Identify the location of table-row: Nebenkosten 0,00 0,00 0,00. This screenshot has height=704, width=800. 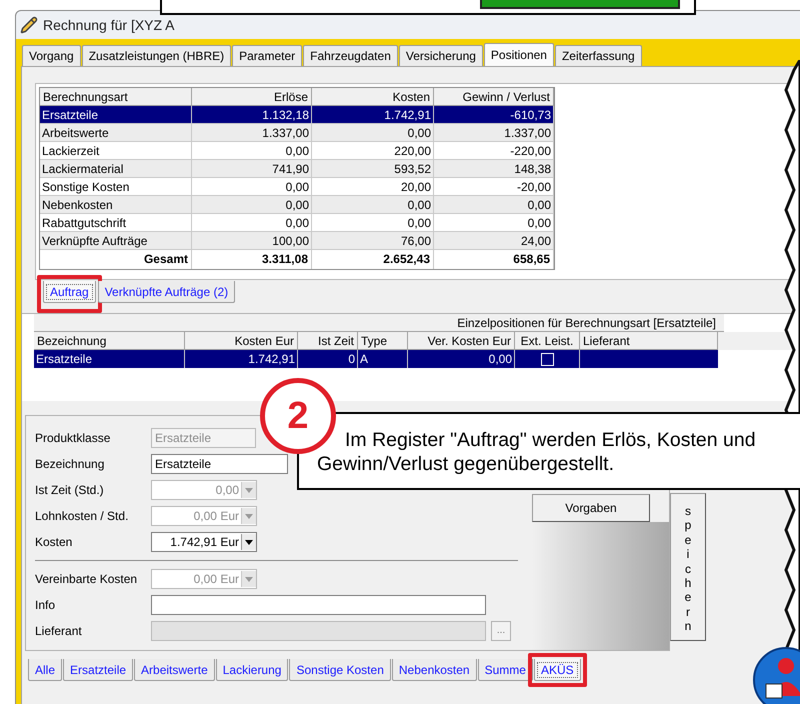
(297, 205).